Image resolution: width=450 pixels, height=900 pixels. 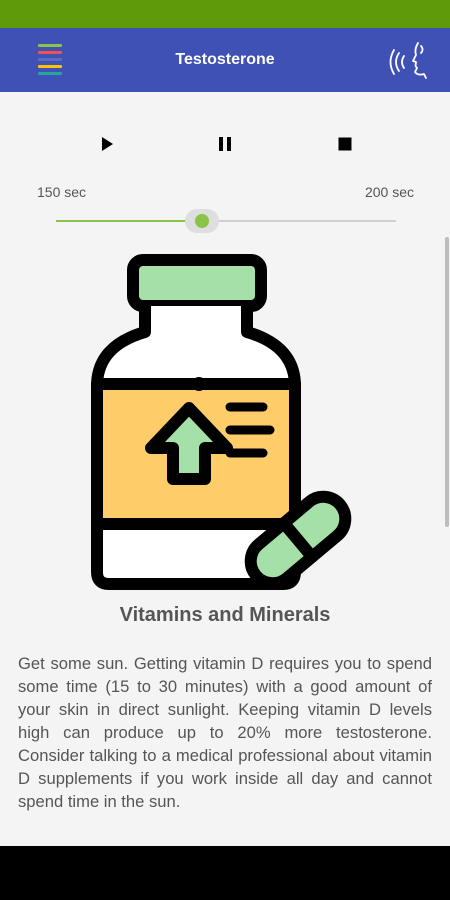 I want to click on status-bar, so click(x=225, y=14).